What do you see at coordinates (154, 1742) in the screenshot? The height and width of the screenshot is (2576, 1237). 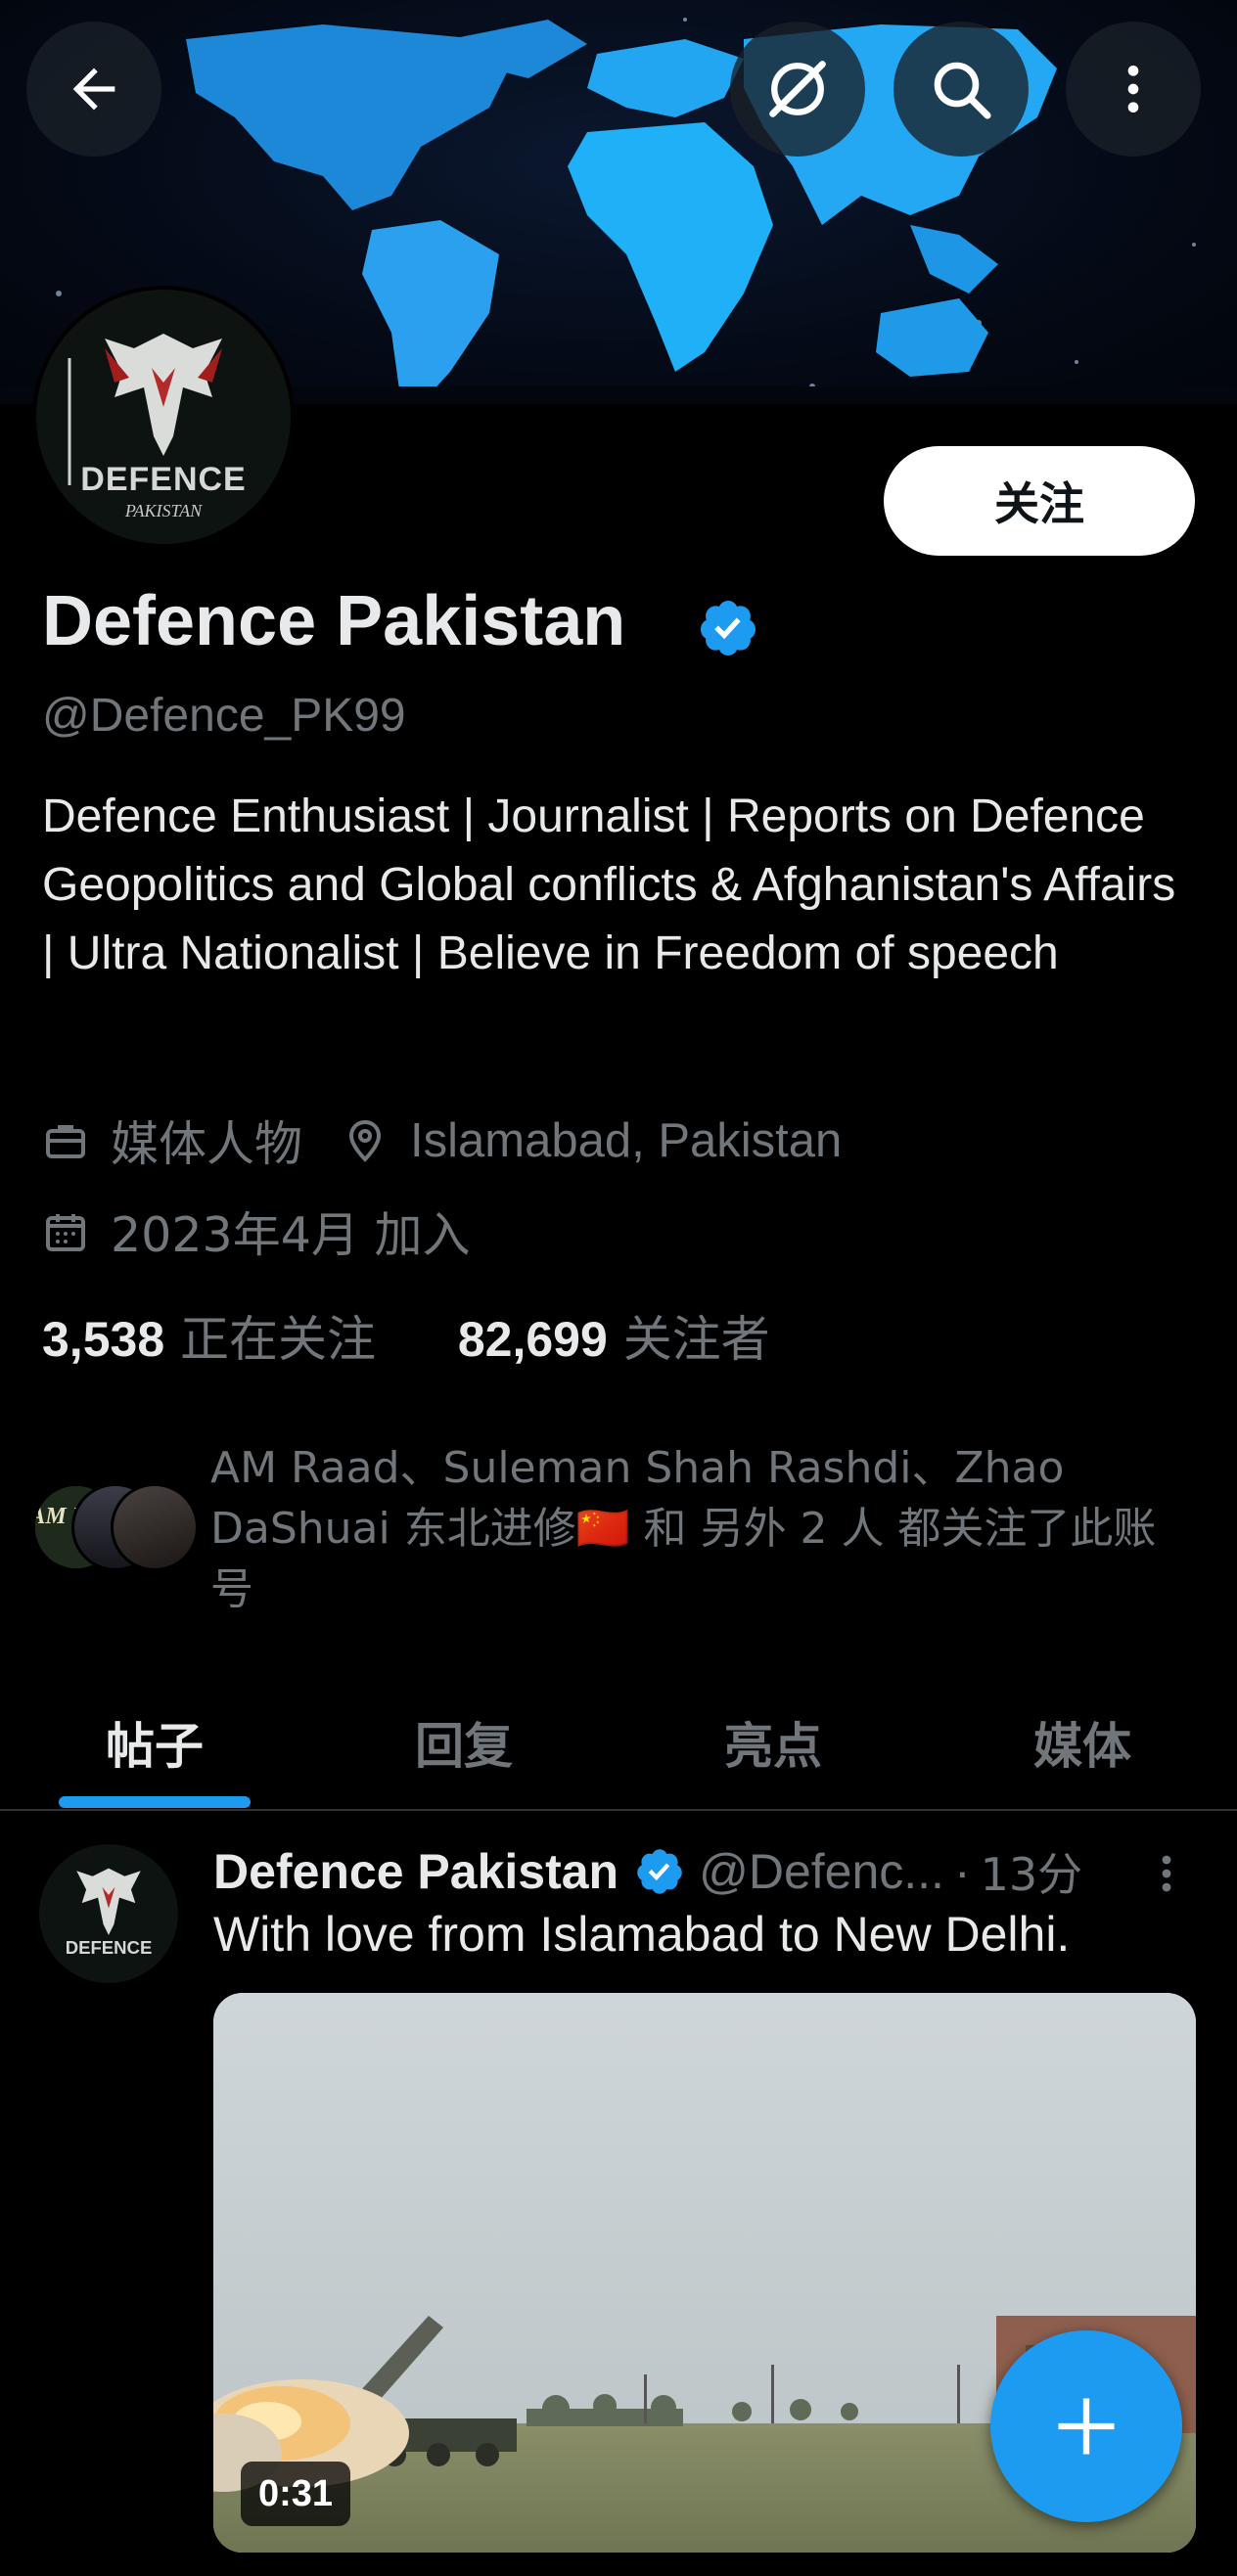 I see `tab-posts: 帖子` at bounding box center [154, 1742].